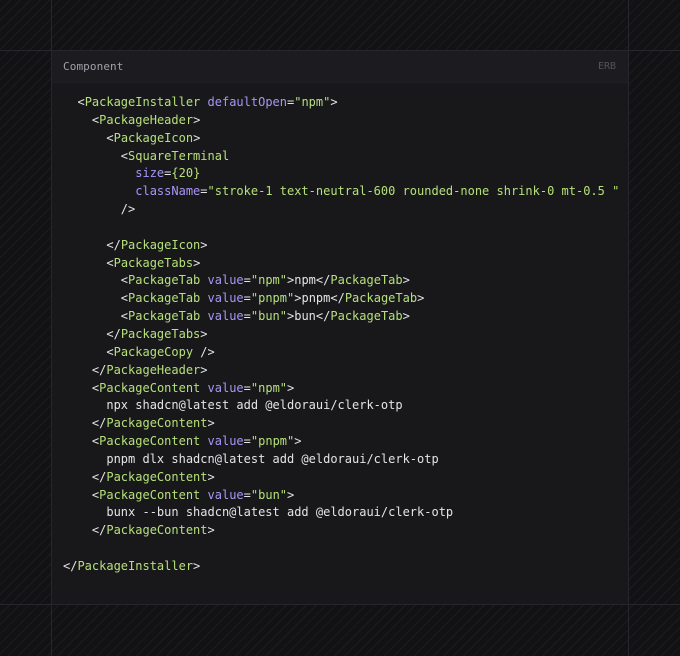 This screenshot has width=680, height=656. Describe the element at coordinates (341, 103) in the screenshot. I see `code-line: <PackageInstaller defaultOpen="npm">` at that location.